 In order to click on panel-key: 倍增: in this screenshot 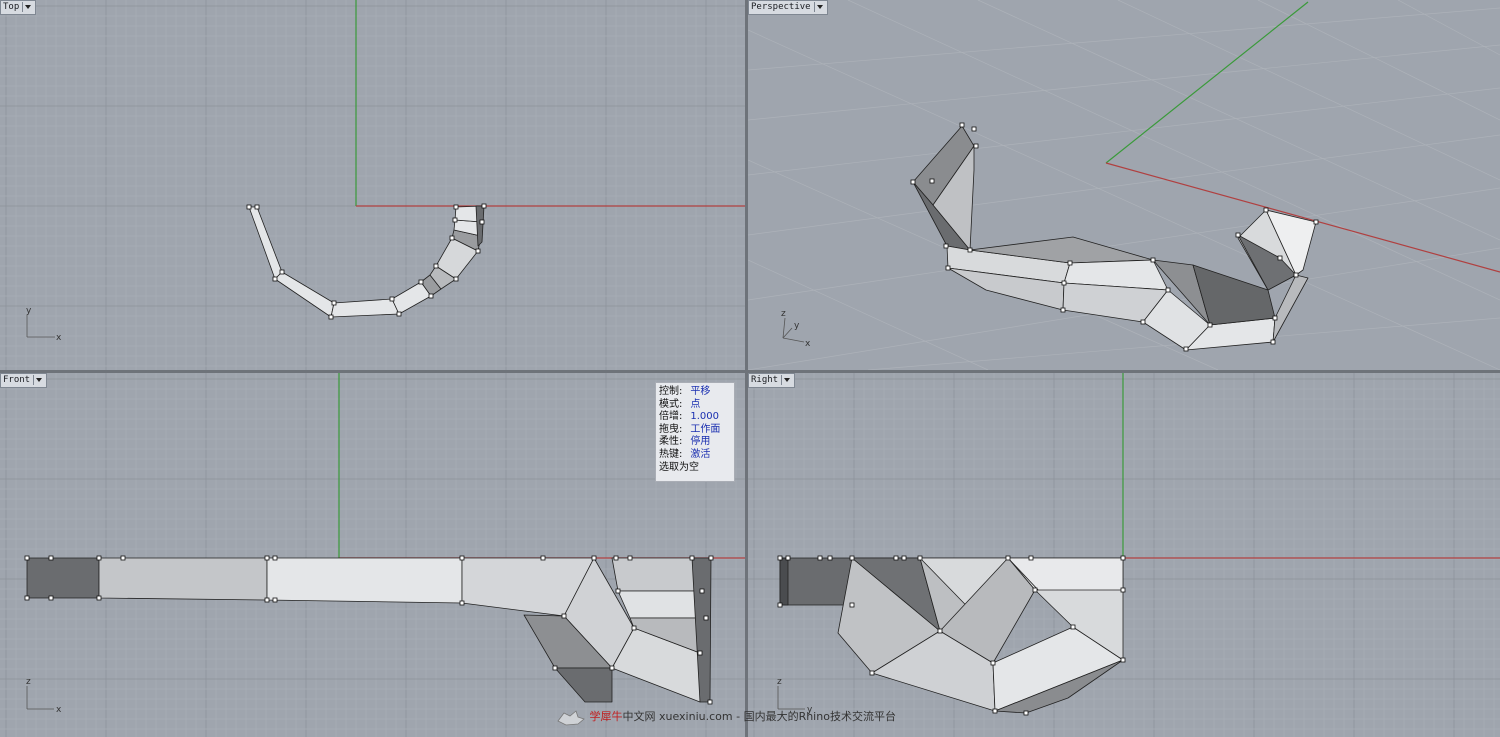, I will do `click(671, 417)`.